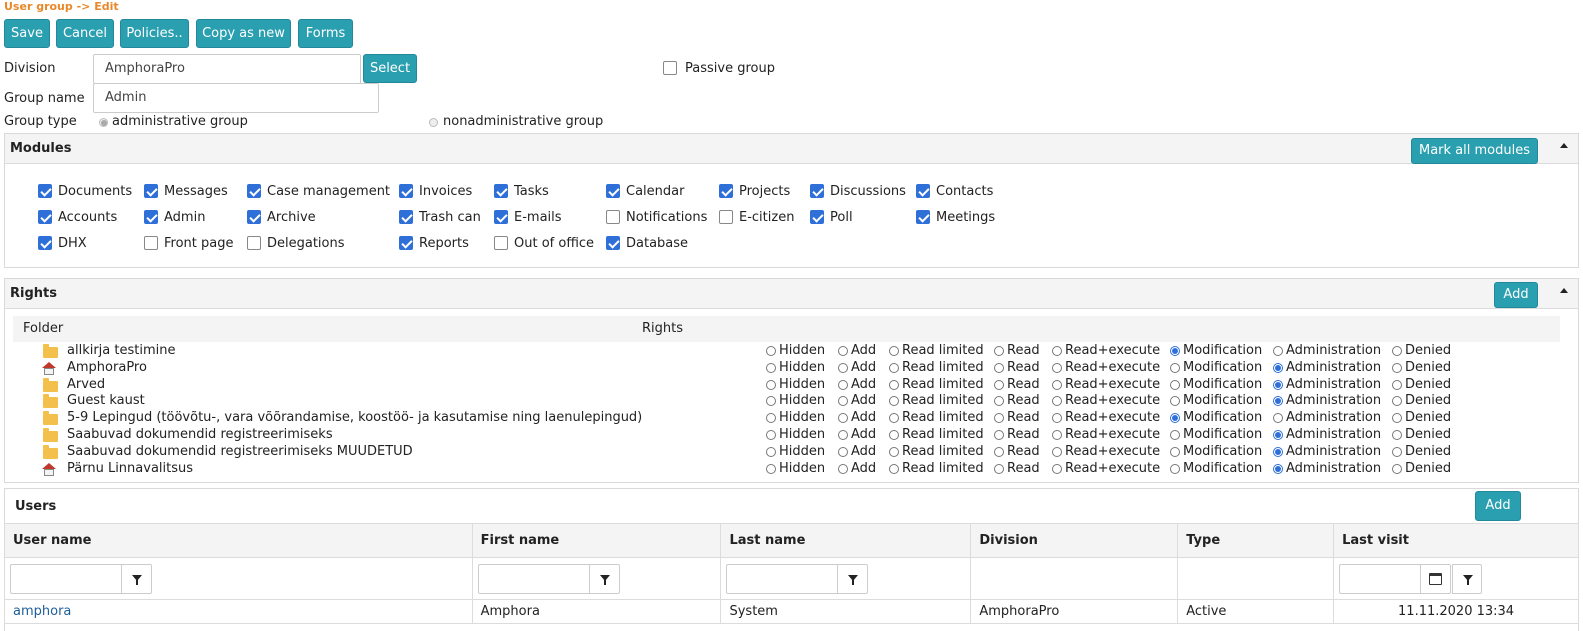 The image size is (1583, 631). I want to click on first-name-filter-button, so click(604, 578).